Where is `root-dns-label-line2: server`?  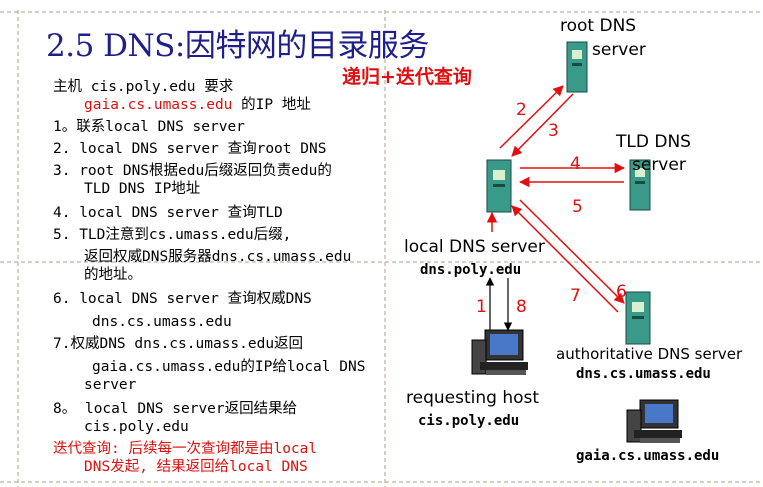 root-dns-label-line2: server is located at coordinates (619, 50).